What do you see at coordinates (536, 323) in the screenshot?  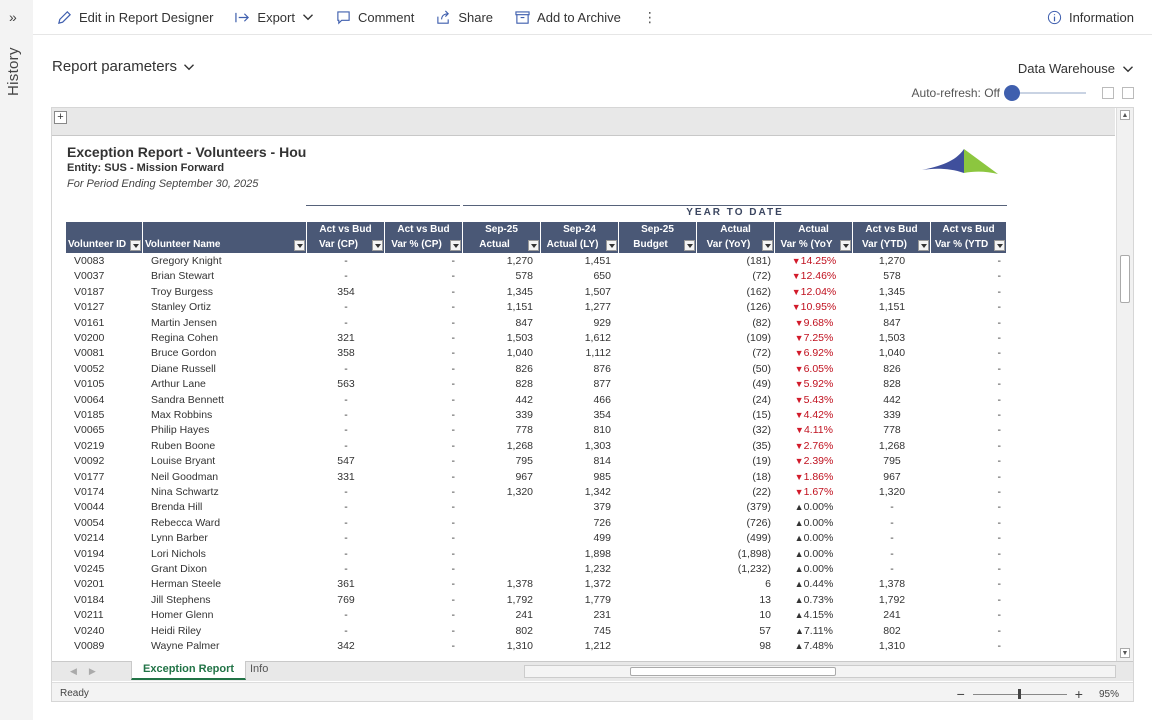 I see `table-row: V0161 Martin Jensen - - 847 929 (82) 9.68% 847 -` at bounding box center [536, 323].